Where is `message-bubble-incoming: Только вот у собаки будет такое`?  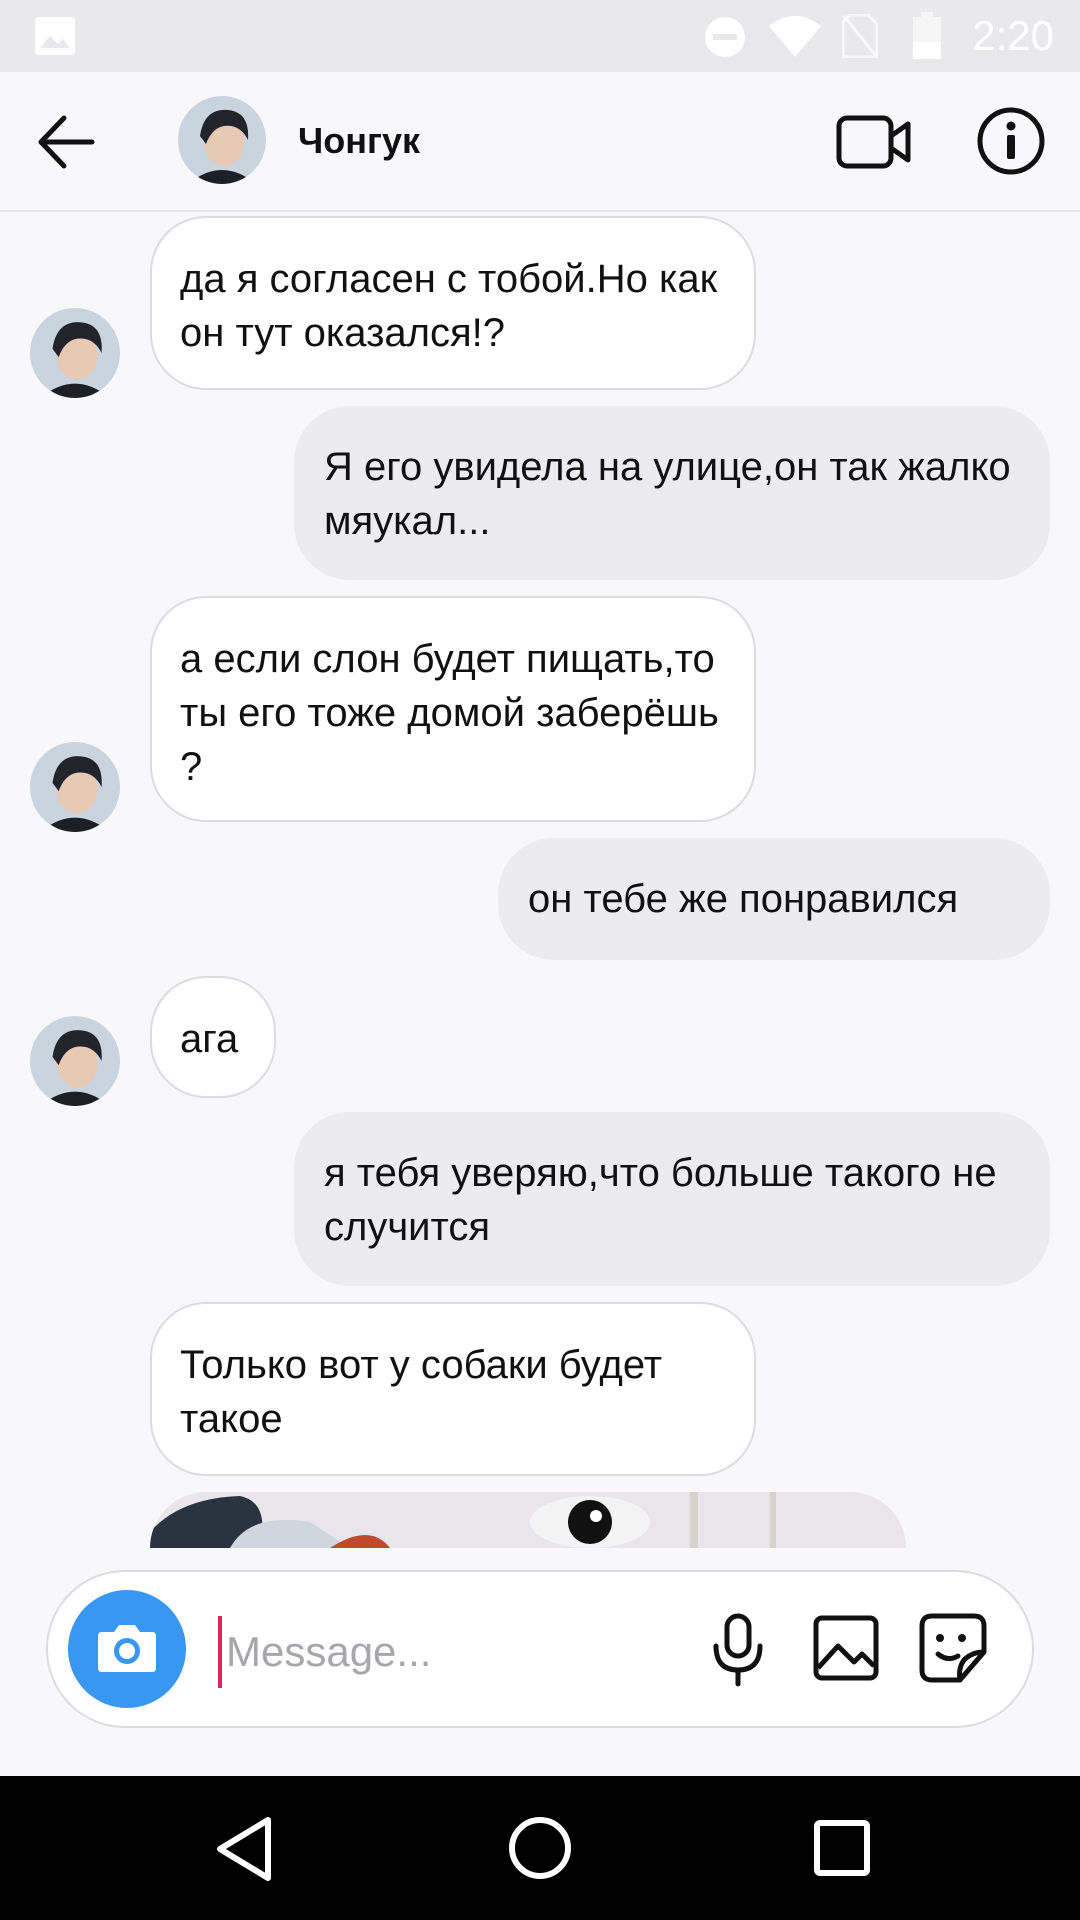 message-bubble-incoming: Только вот у собаки будет такое is located at coordinates (453, 1389).